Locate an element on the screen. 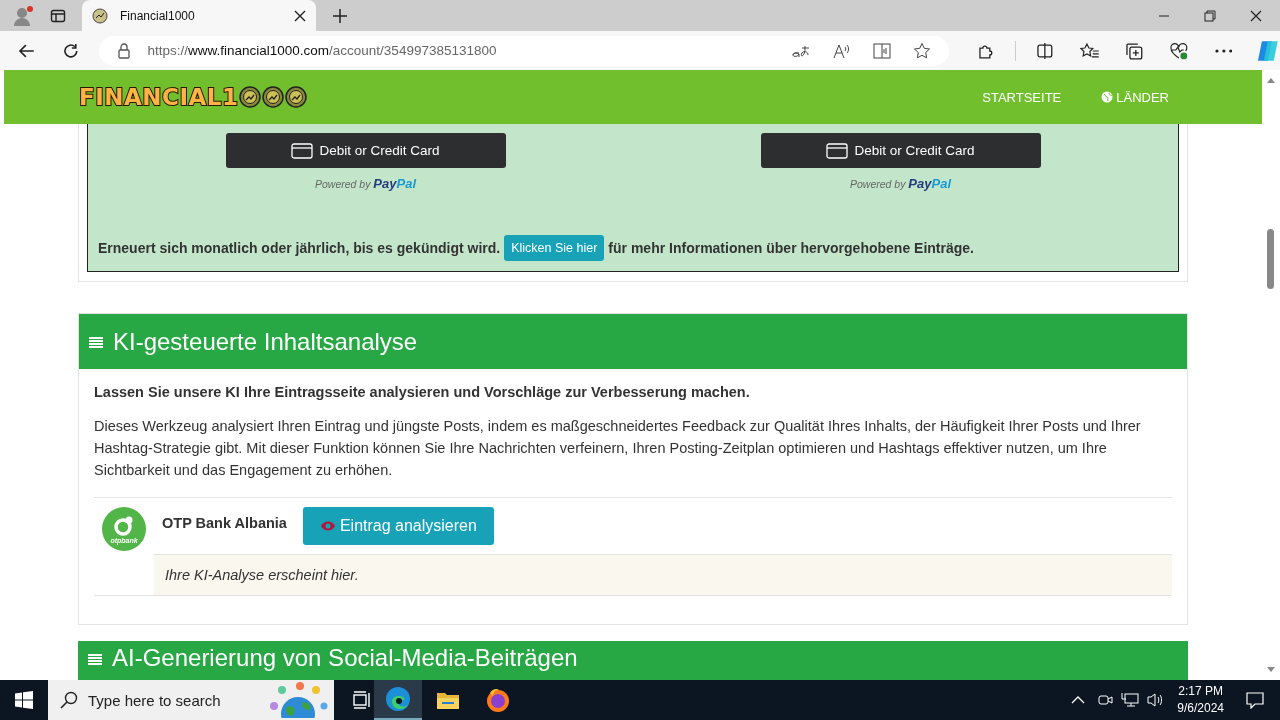 The height and width of the screenshot is (720, 1280). task-view-icon is located at coordinates (362, 700).